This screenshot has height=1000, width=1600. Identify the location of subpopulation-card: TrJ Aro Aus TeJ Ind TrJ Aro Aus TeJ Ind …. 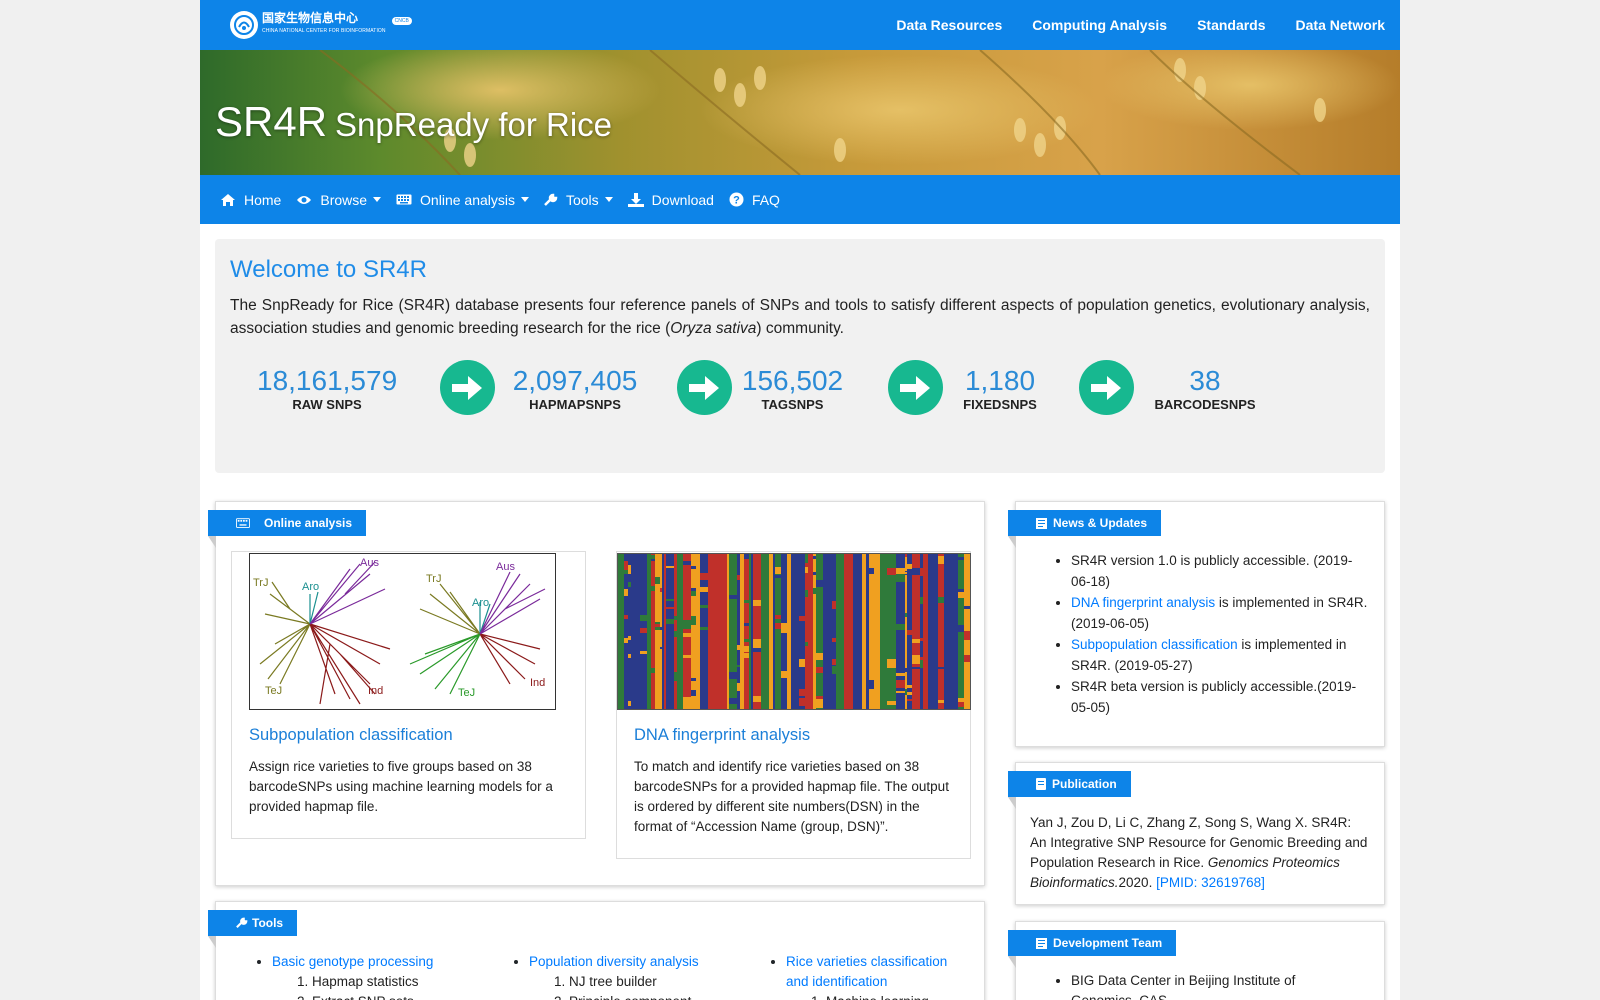
(408, 695).